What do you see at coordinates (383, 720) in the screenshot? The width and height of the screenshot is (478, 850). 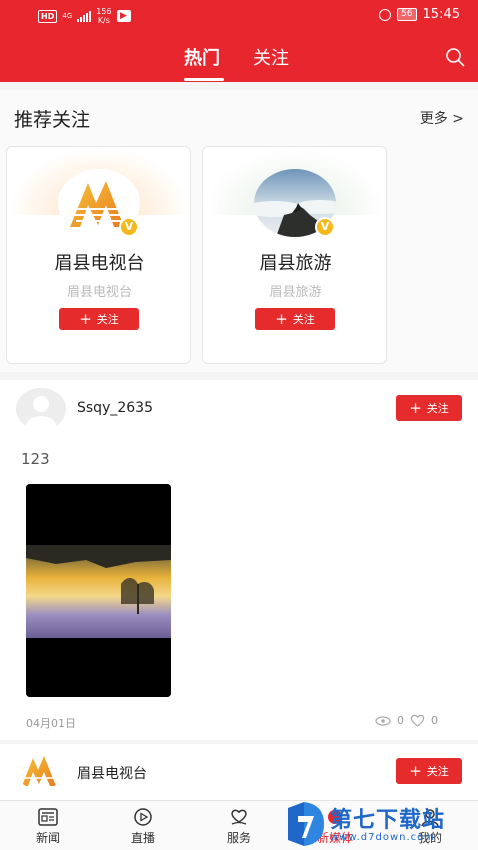 I see `eye-icon` at bounding box center [383, 720].